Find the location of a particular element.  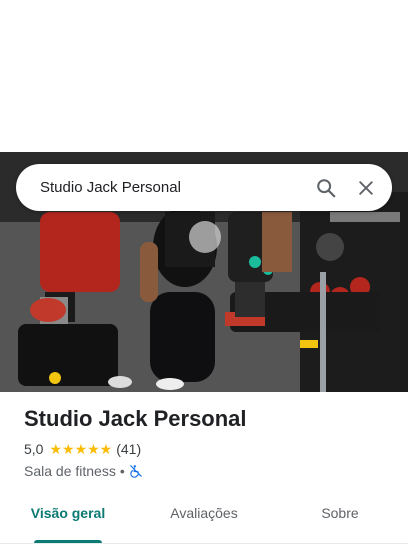

close-icon is located at coordinates (366, 188).